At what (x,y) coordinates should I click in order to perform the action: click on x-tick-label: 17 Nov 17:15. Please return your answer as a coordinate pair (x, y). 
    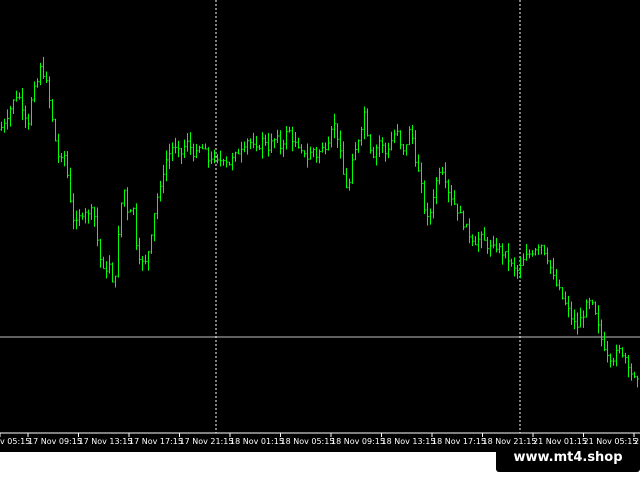
    Looking at the image, I should click on (156, 441).